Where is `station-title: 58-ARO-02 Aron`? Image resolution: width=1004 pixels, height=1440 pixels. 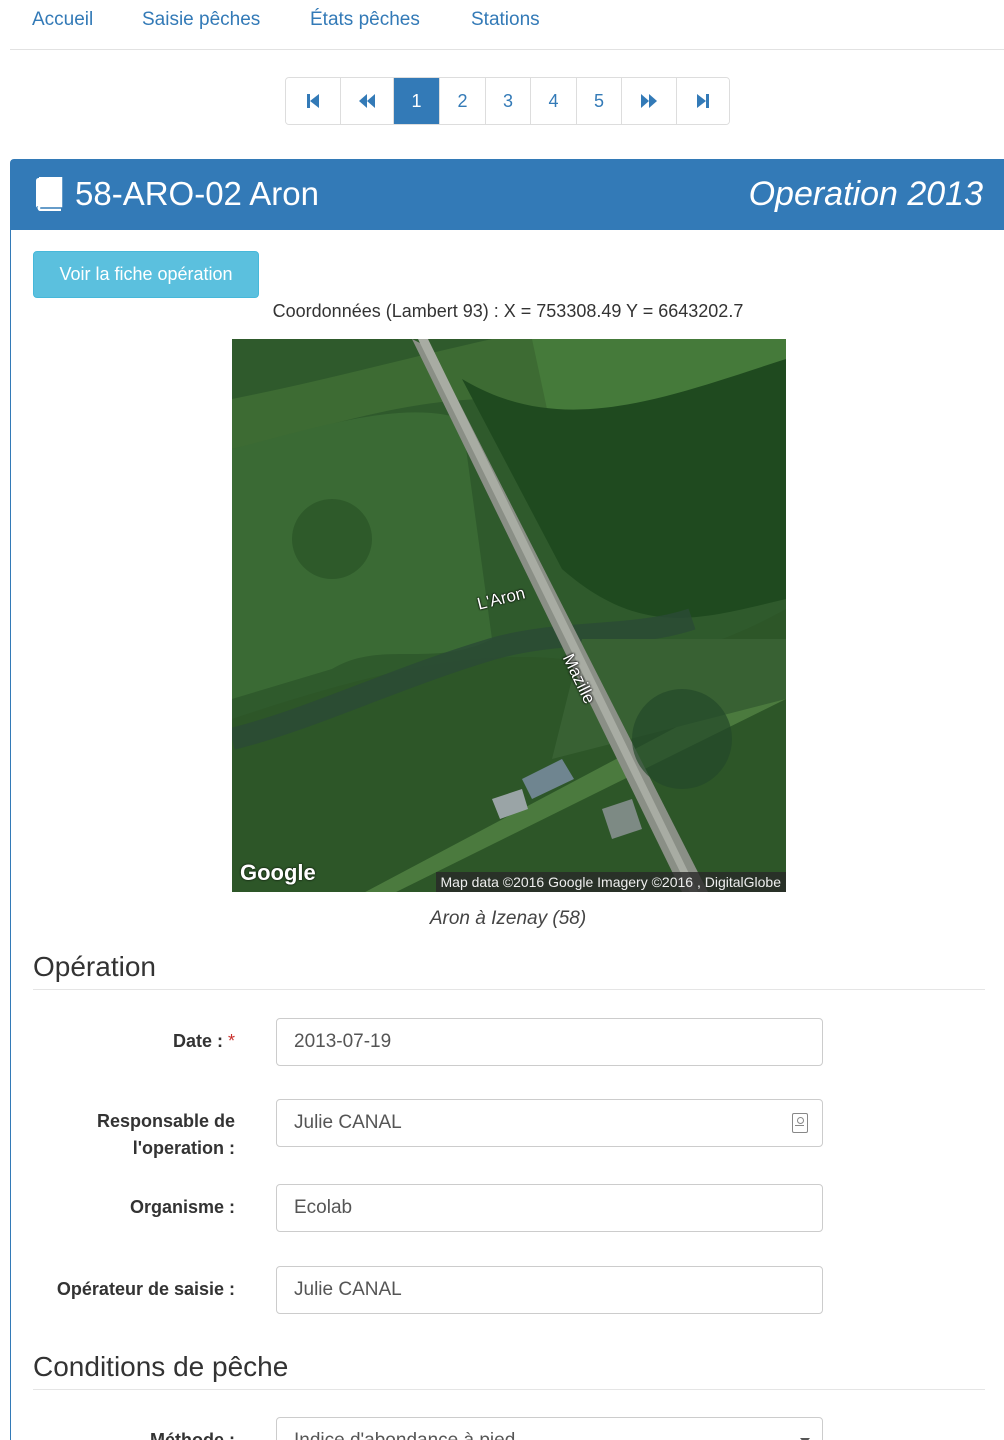 station-title: 58-ARO-02 Aron is located at coordinates (176, 194).